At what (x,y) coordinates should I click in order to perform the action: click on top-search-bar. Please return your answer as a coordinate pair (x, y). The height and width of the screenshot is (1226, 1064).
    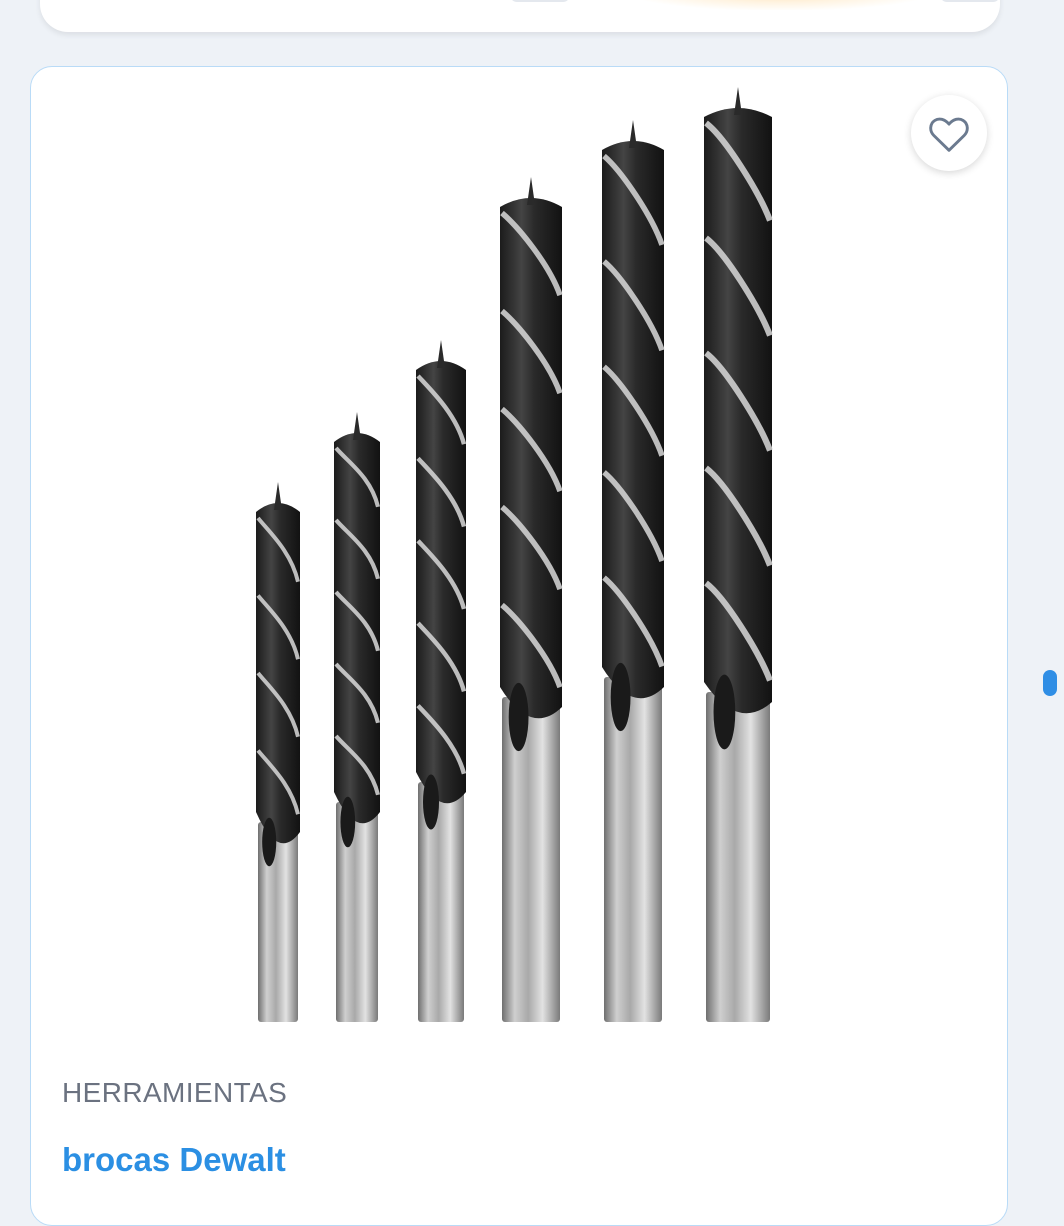
    Looking at the image, I should click on (520, 16).